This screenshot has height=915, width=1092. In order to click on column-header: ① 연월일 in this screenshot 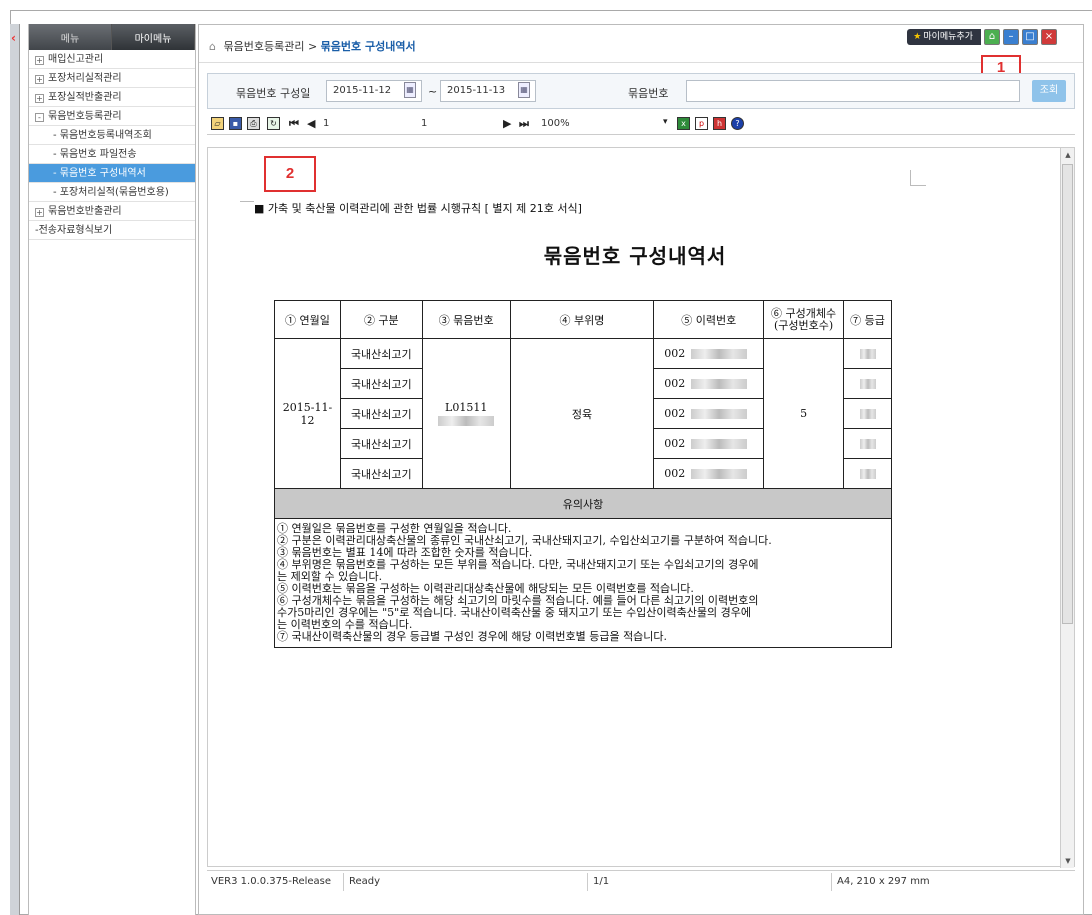, I will do `click(307, 319)`.